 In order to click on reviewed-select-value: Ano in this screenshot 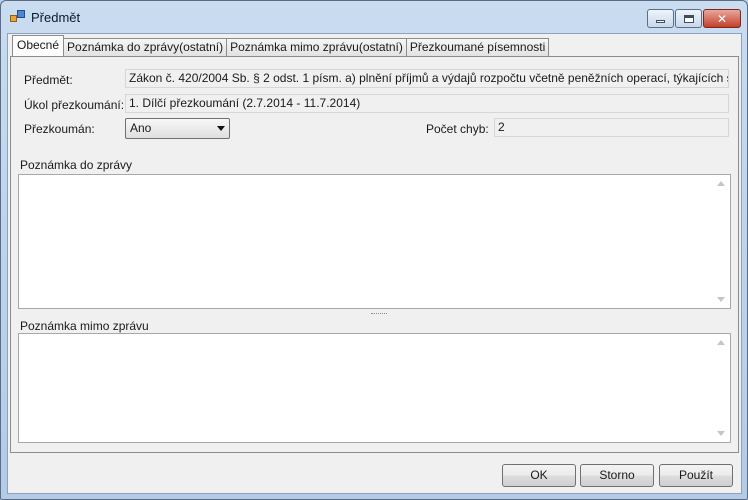, I will do `click(141, 128)`.